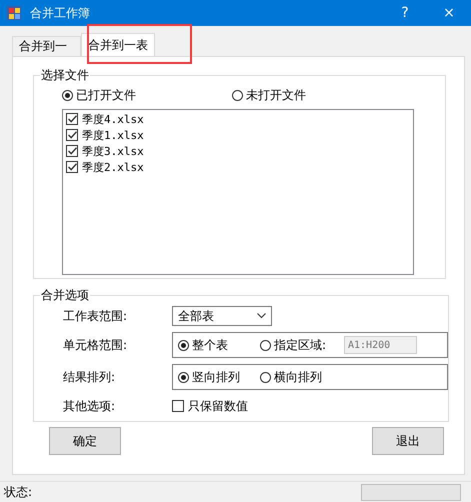 The width and height of the screenshot is (471, 502). What do you see at coordinates (300, 345) in the screenshot?
I see `radio-label: 指定区域:` at bounding box center [300, 345].